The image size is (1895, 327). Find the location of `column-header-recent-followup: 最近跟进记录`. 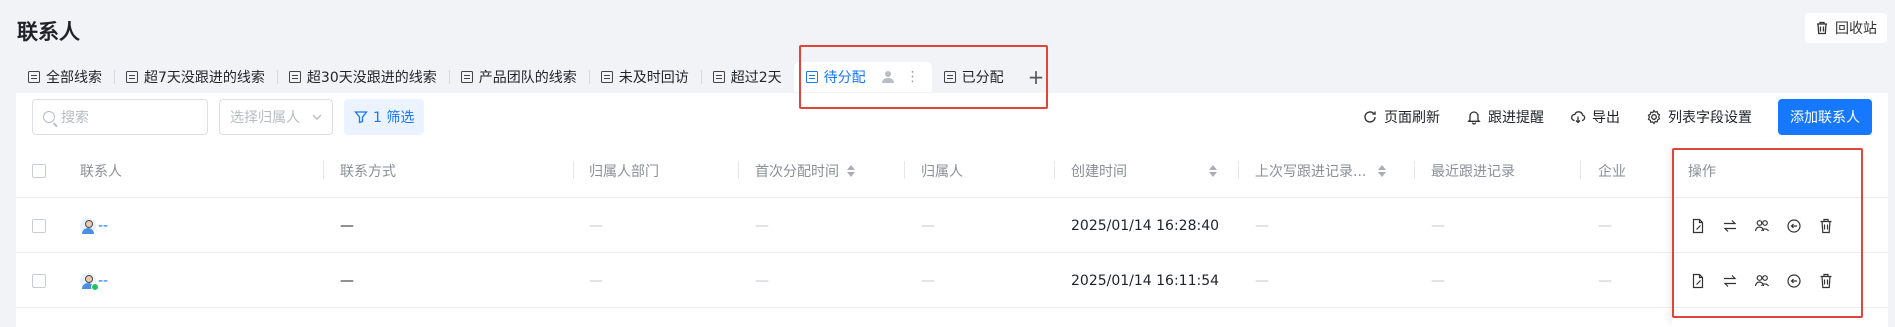

column-header-recent-followup: 最近跟进记录 is located at coordinates (1506, 170).